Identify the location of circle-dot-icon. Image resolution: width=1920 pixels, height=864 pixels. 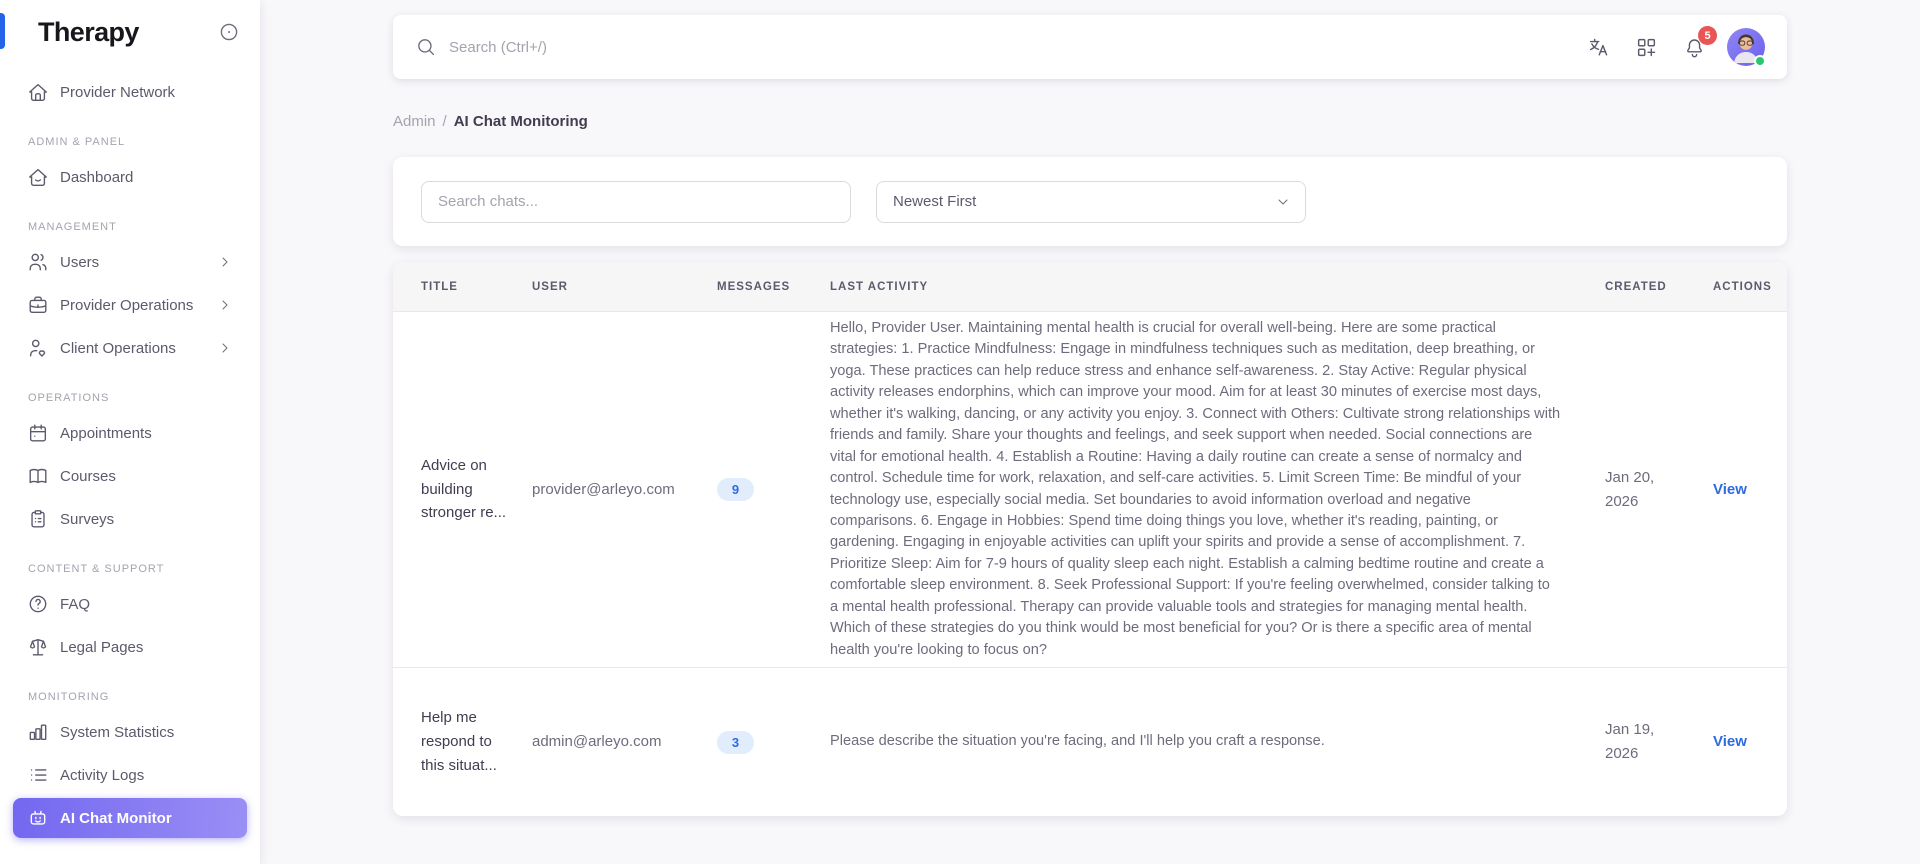
(229, 32).